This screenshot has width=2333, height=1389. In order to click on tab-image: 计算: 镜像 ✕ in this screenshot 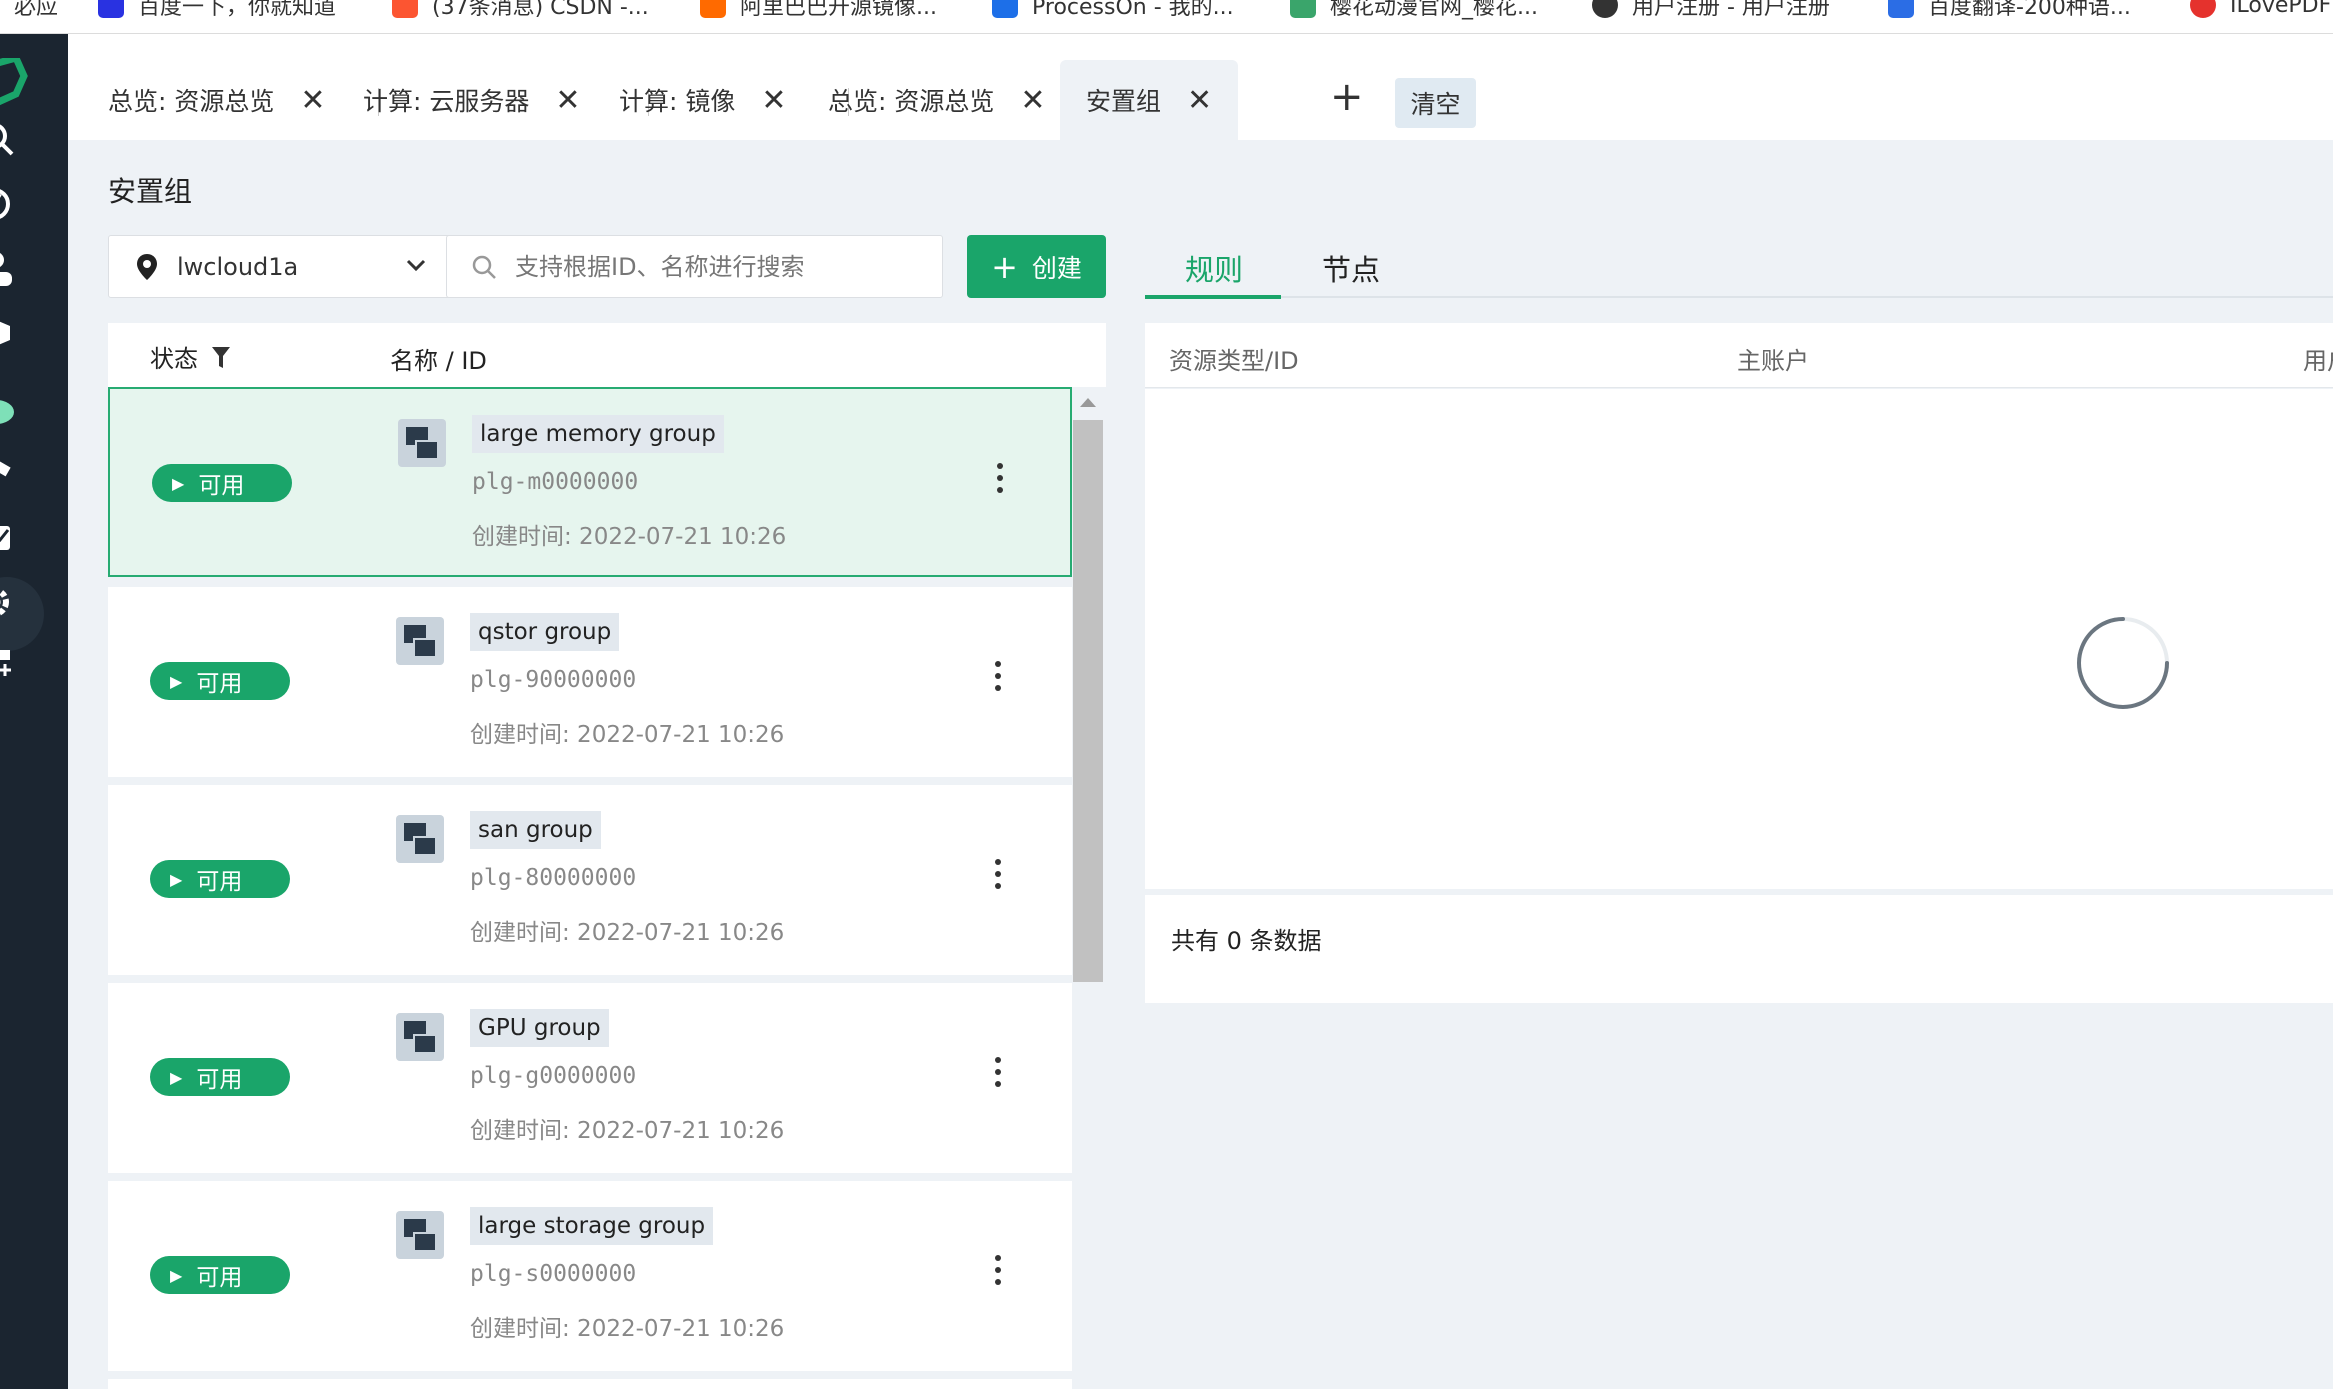, I will do `click(703, 100)`.